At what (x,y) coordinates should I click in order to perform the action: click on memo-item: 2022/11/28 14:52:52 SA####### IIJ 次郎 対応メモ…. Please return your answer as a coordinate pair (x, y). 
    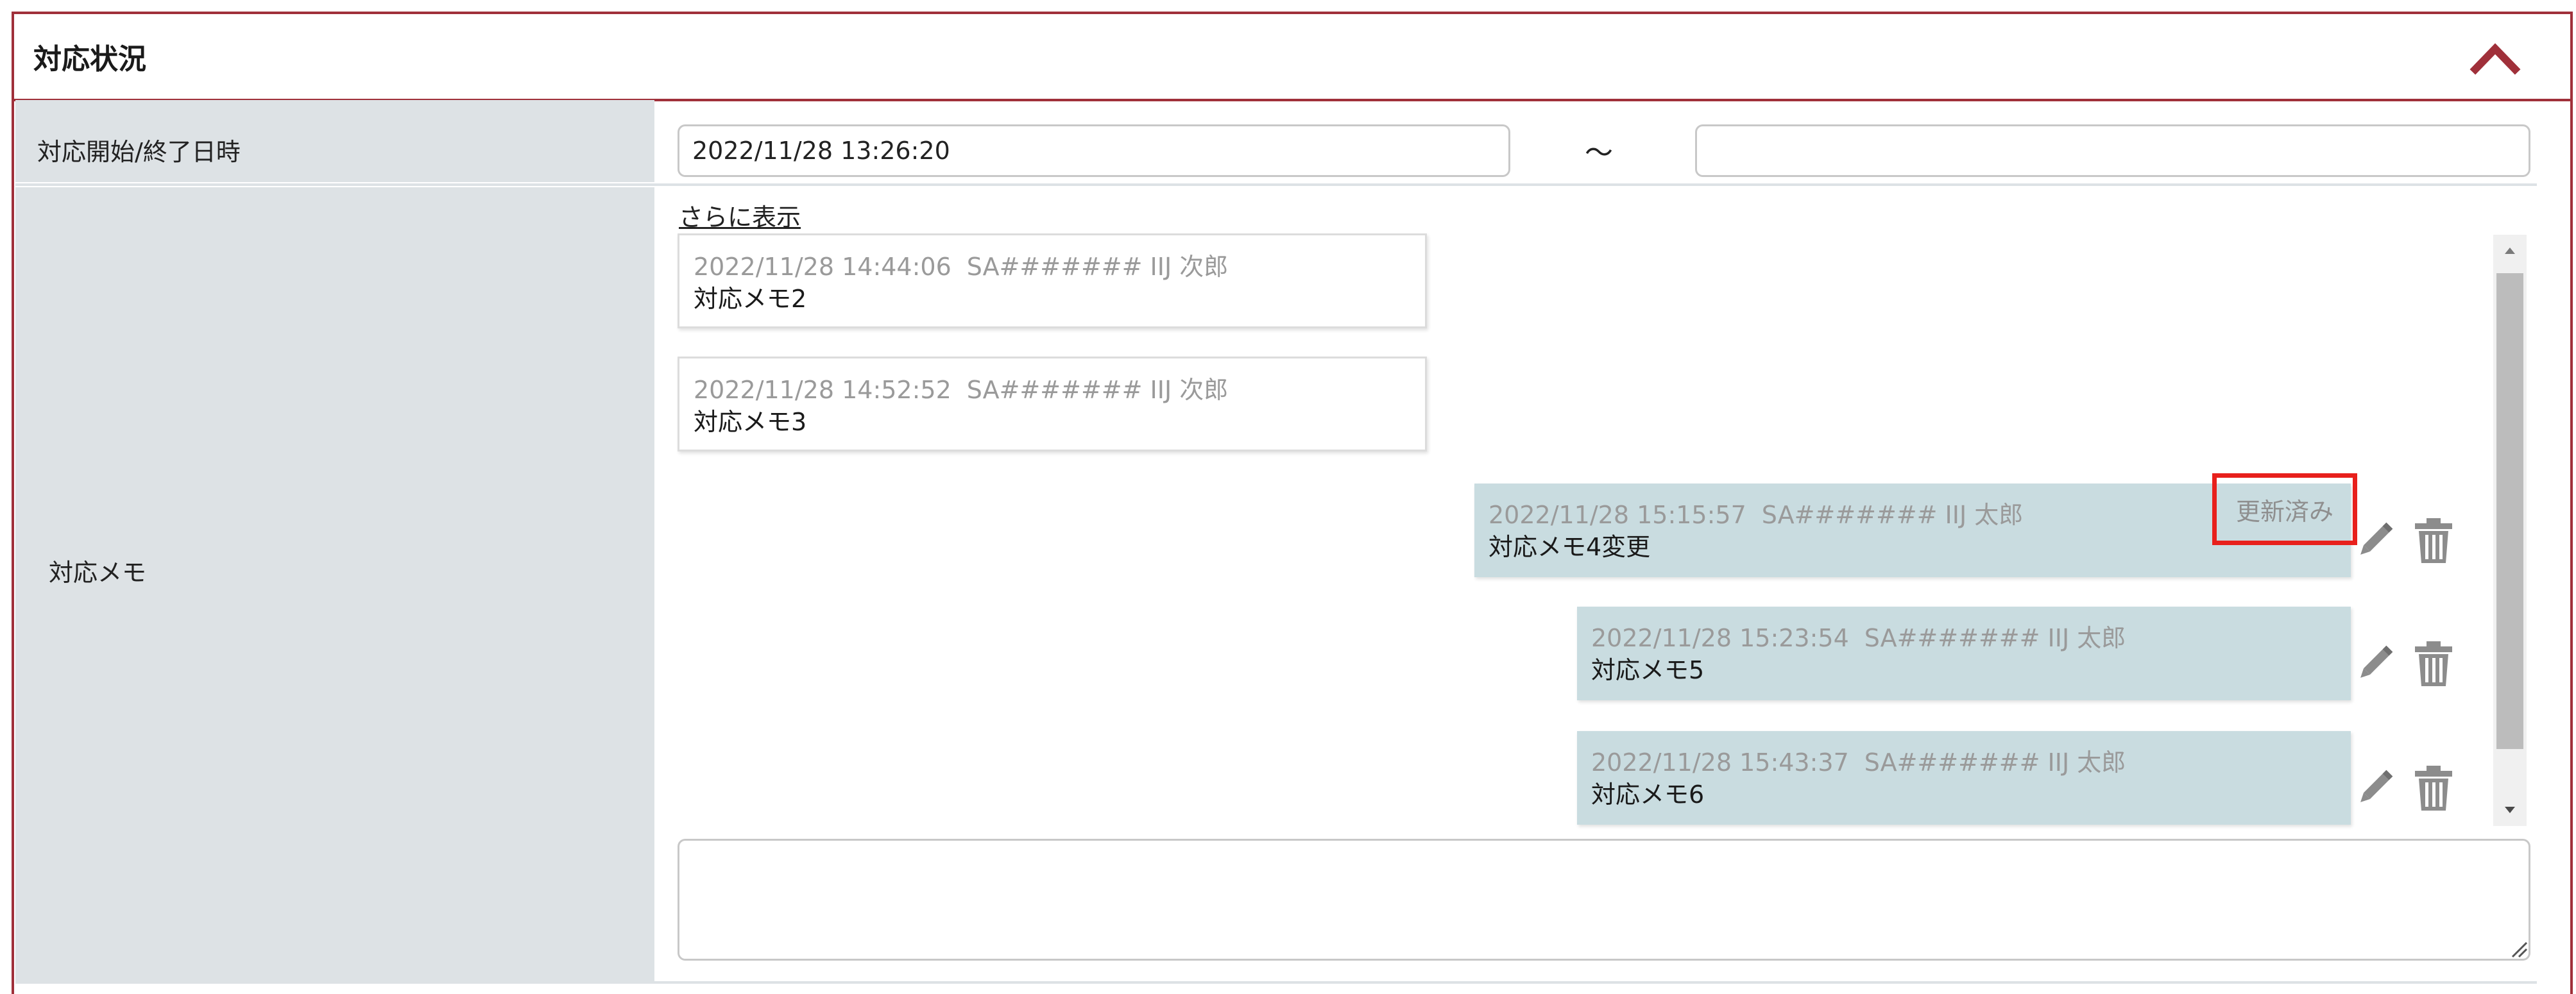
    Looking at the image, I should click on (1052, 404).